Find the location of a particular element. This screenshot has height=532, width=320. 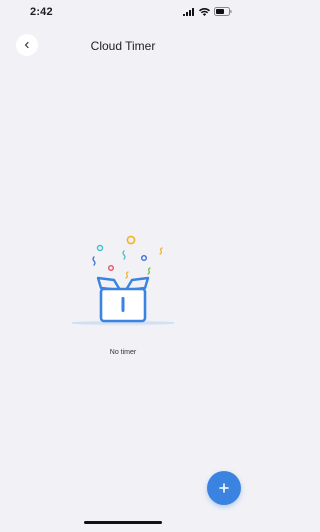

confetti-orange-squiggle-low is located at coordinates (127, 275).